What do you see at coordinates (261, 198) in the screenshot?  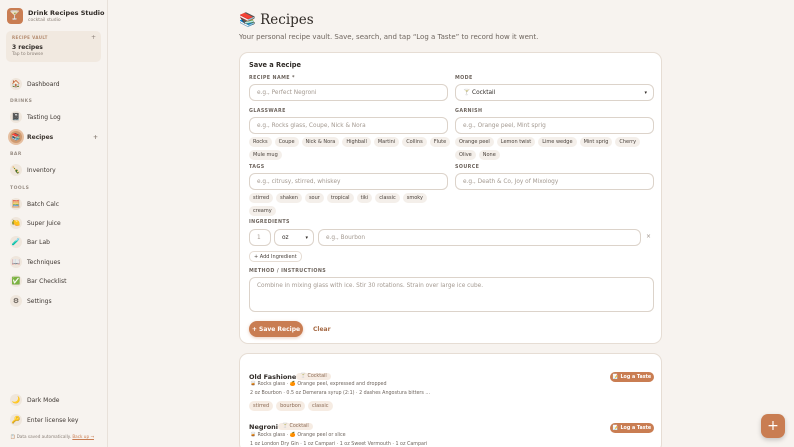 I see `tag-chip: stirred` at bounding box center [261, 198].